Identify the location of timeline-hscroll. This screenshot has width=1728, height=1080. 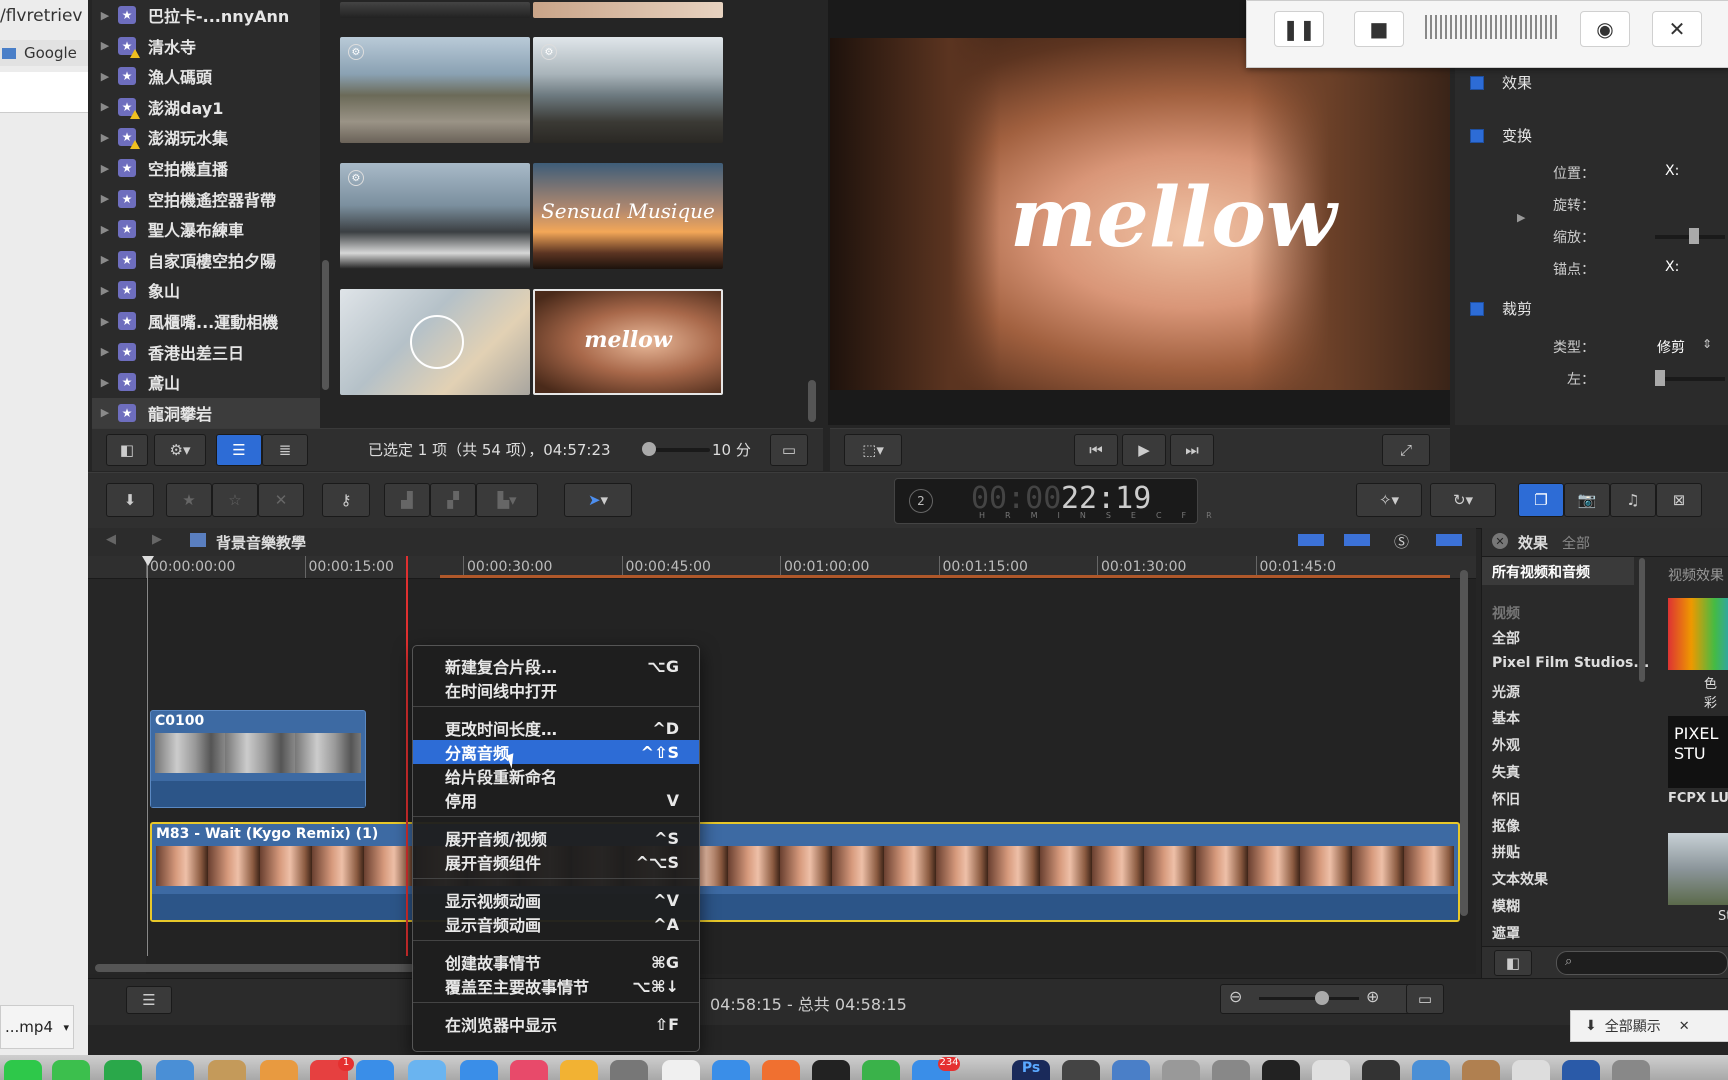
(255, 968).